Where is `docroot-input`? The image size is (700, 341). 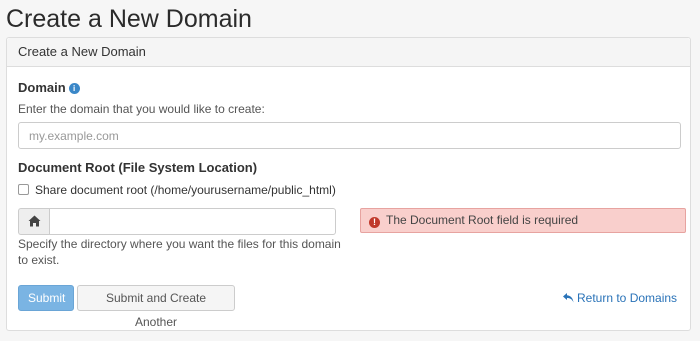 docroot-input is located at coordinates (192, 221).